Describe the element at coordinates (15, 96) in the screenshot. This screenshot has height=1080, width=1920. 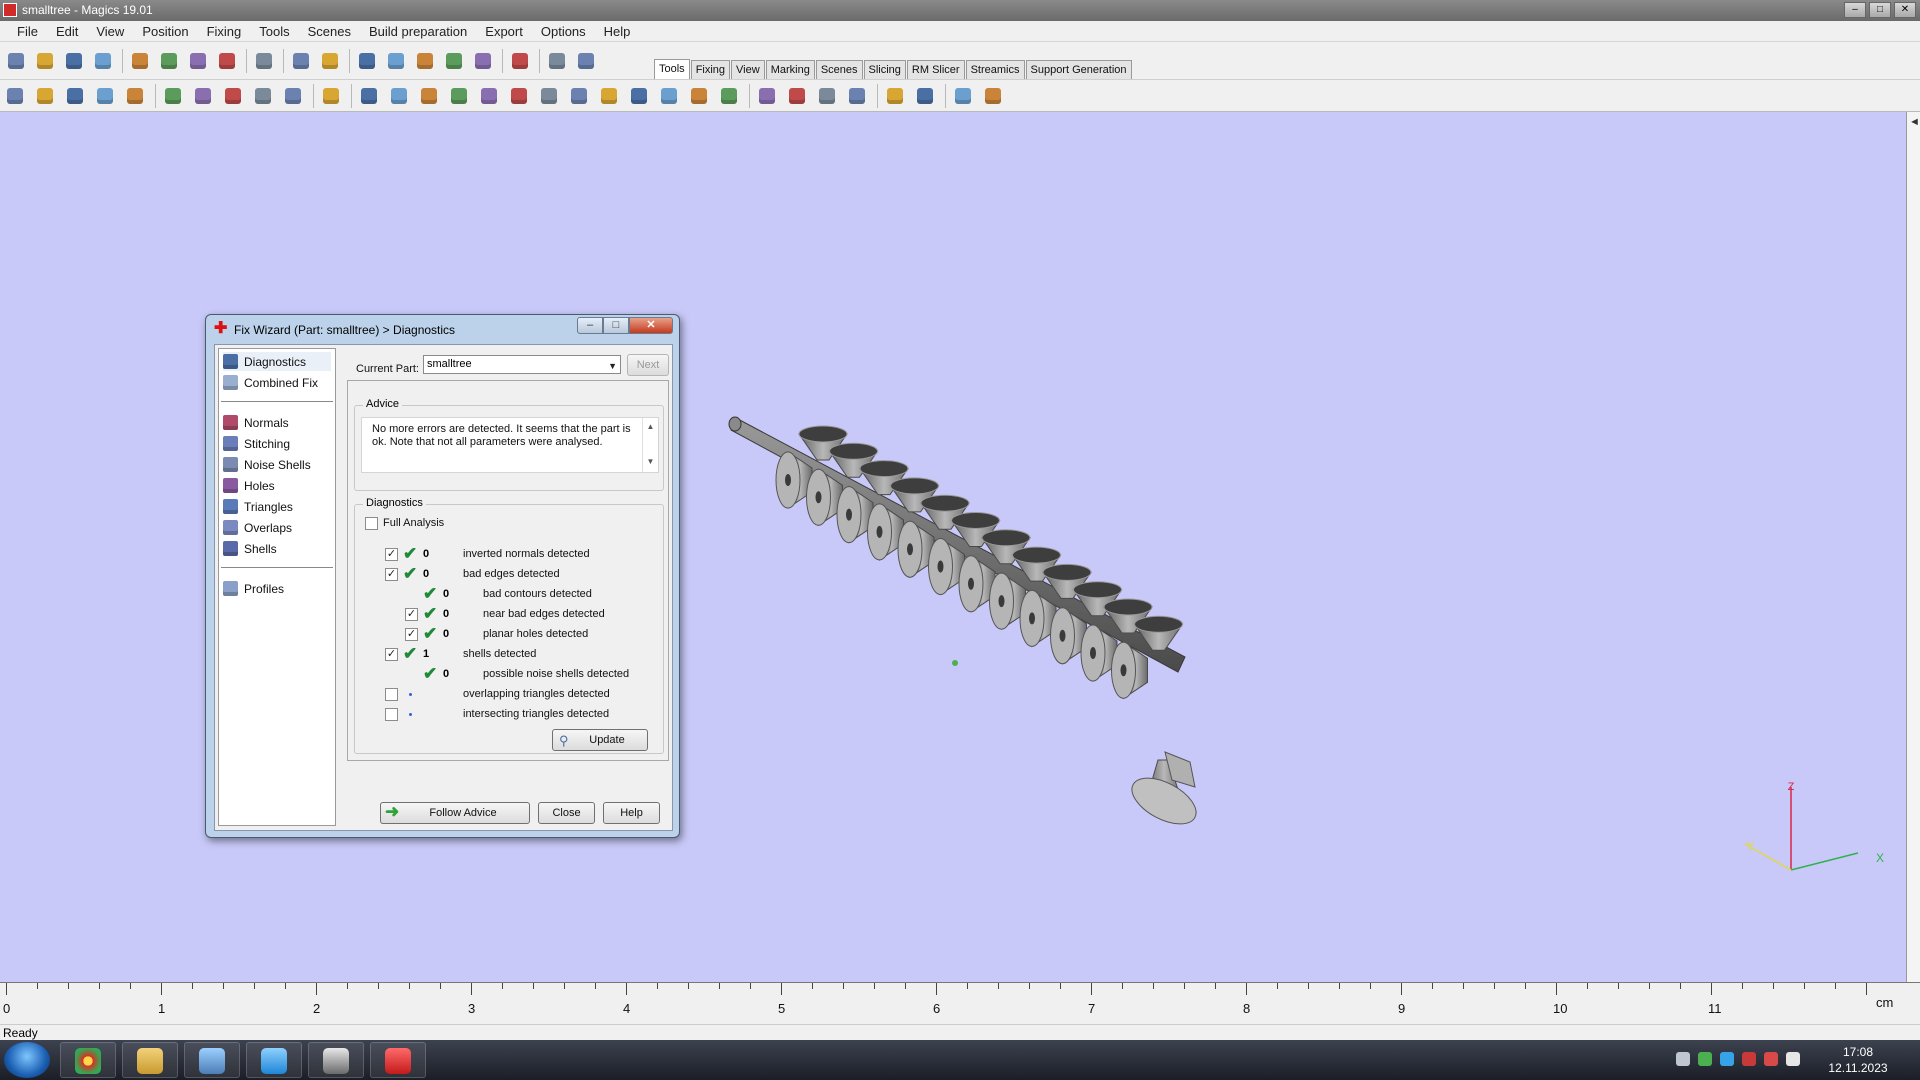
I see `pan-icon` at that location.